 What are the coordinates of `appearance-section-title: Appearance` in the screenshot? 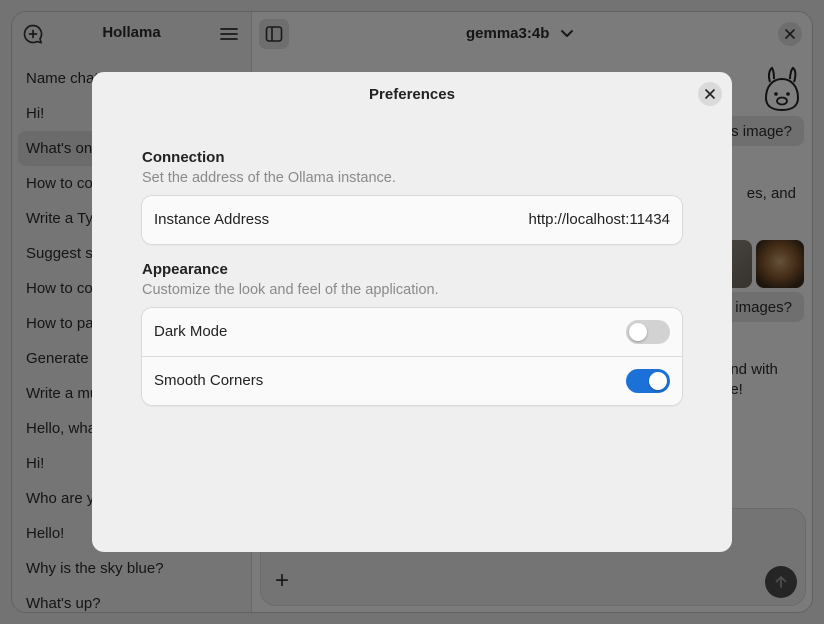 It's located at (185, 269).